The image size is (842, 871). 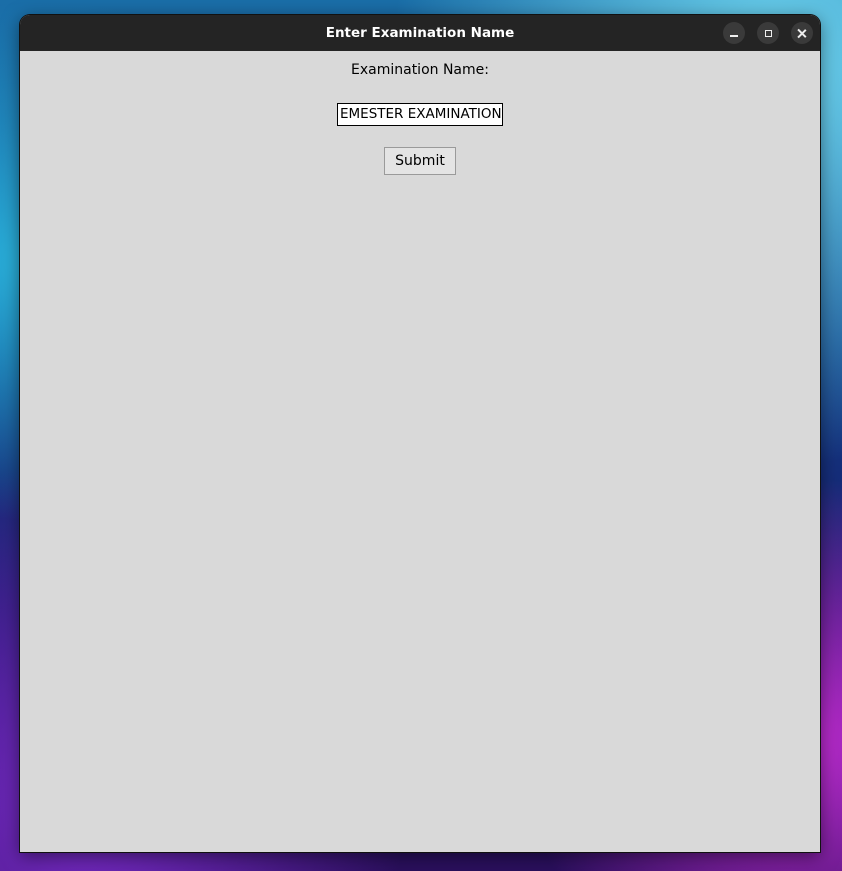 I want to click on maximize-button, so click(x=768, y=33).